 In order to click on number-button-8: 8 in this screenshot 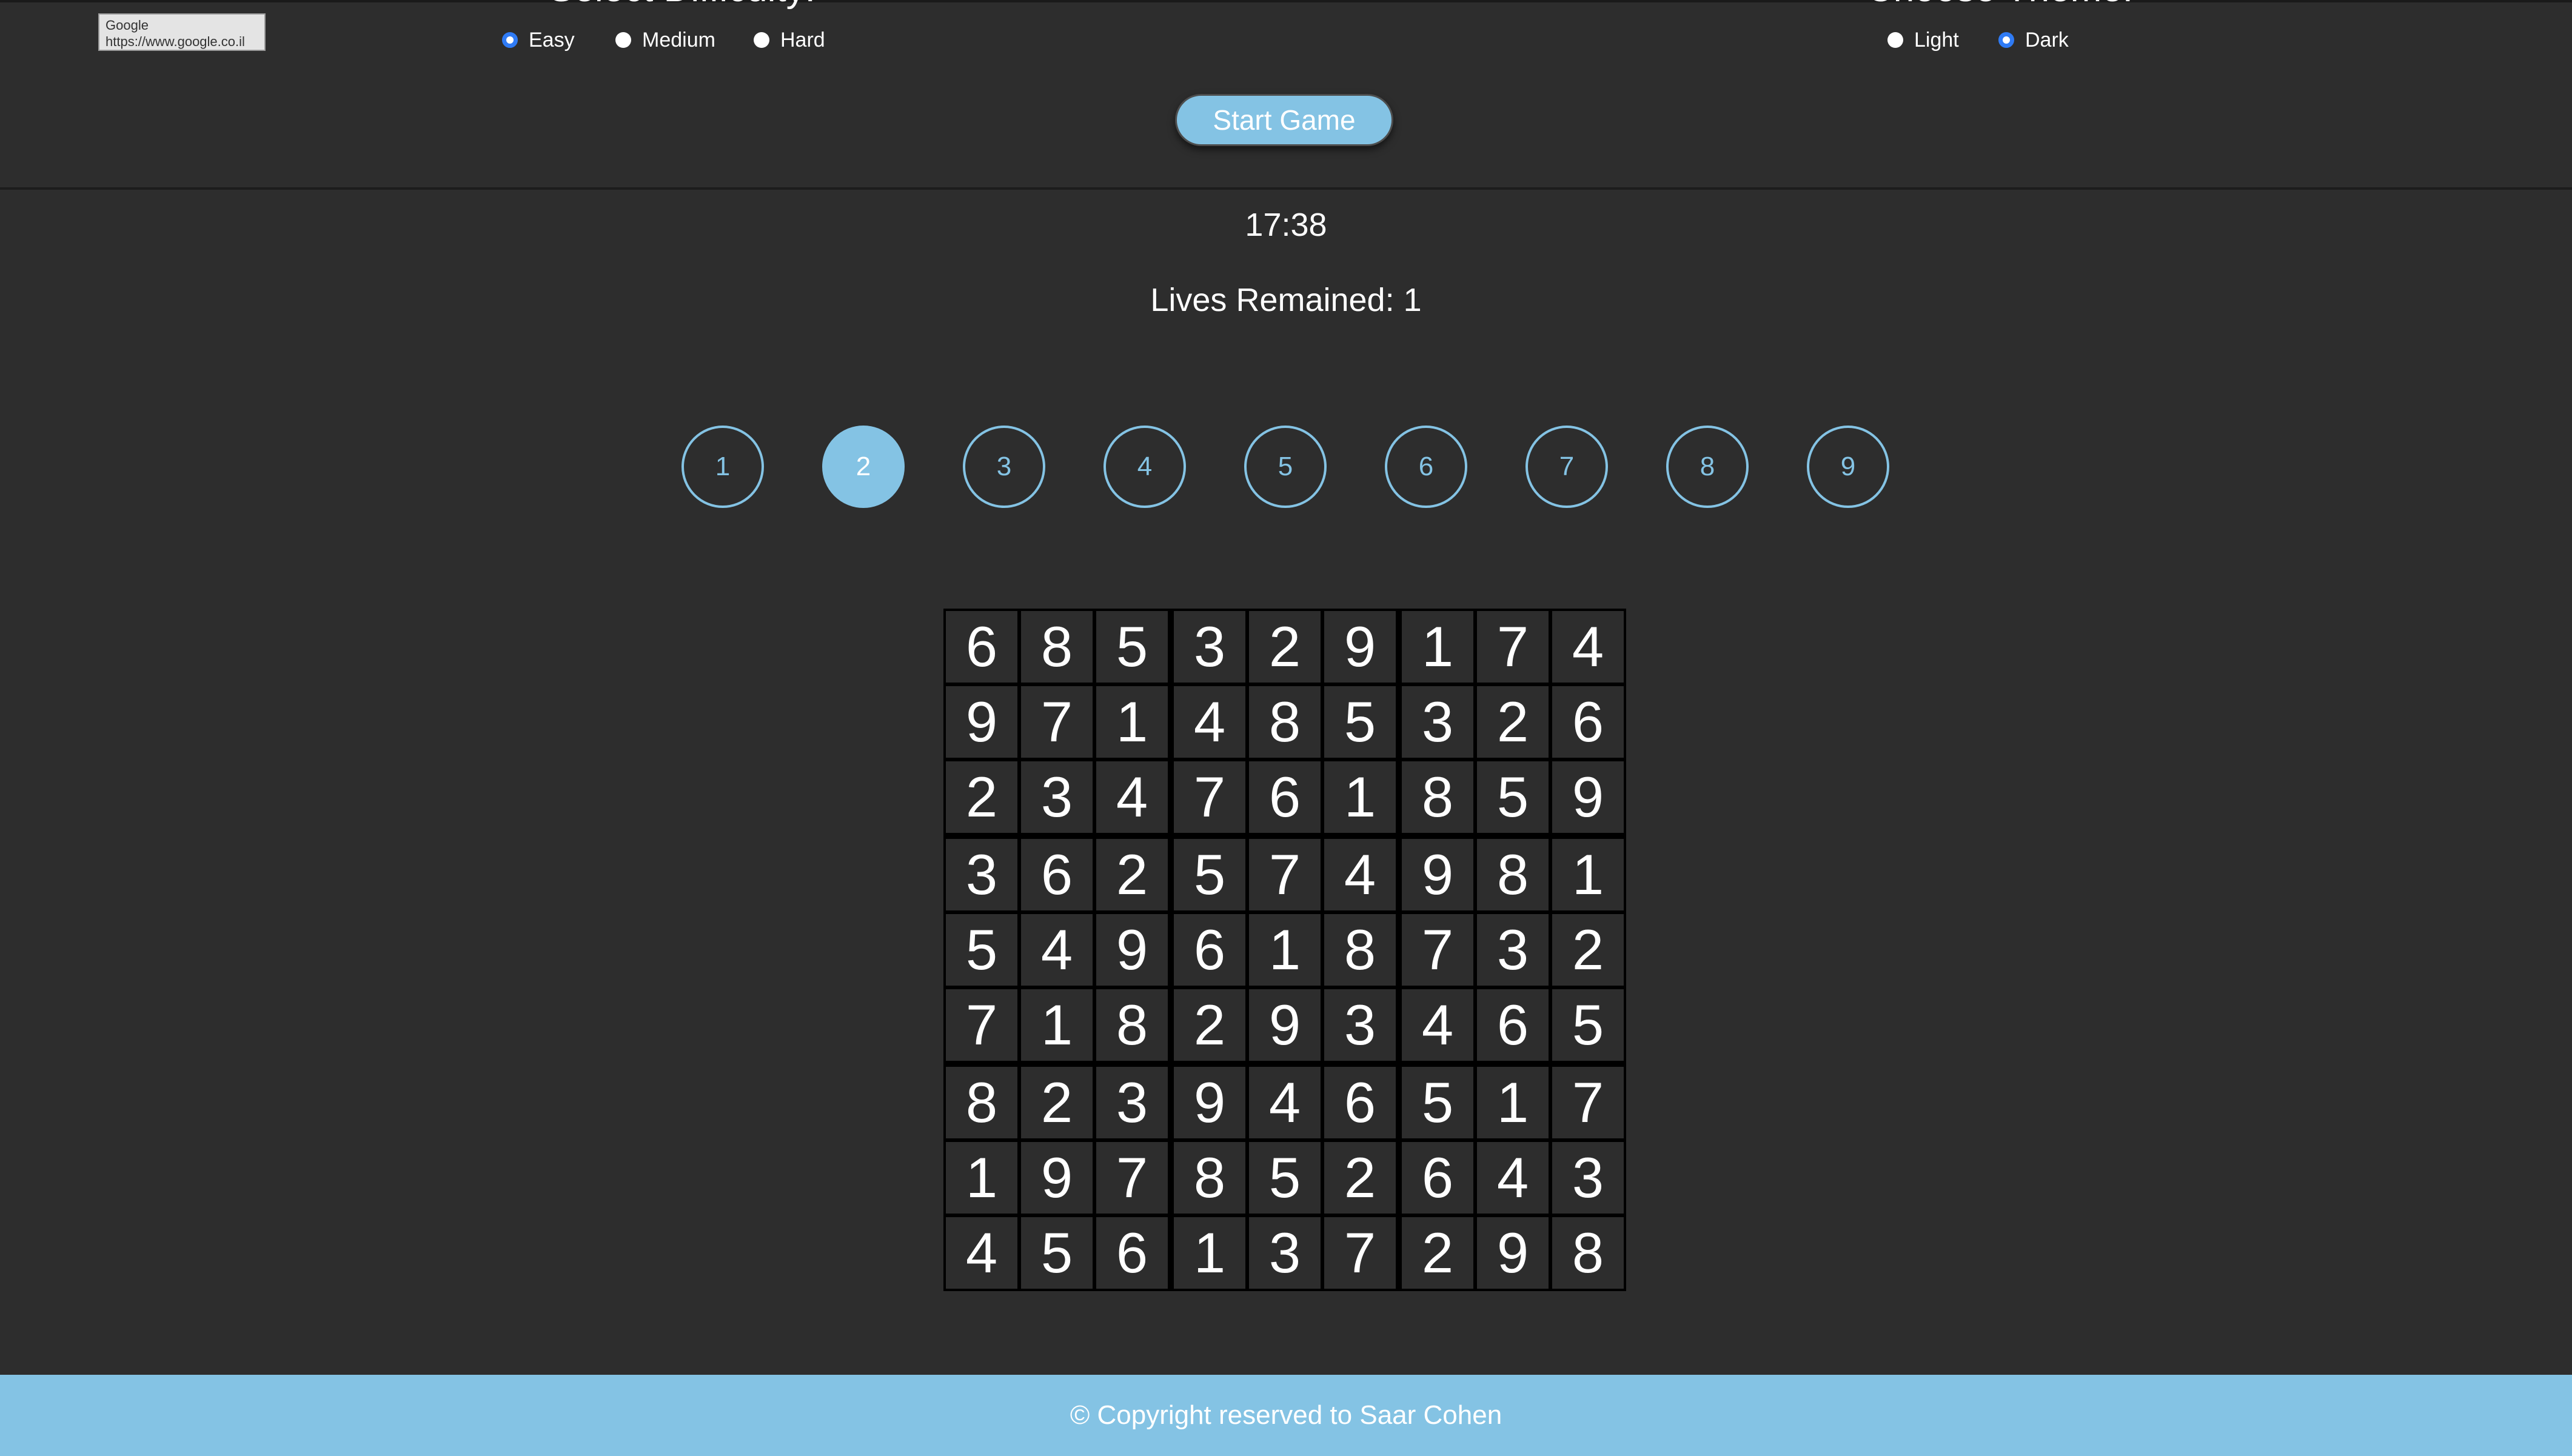, I will do `click(1707, 467)`.